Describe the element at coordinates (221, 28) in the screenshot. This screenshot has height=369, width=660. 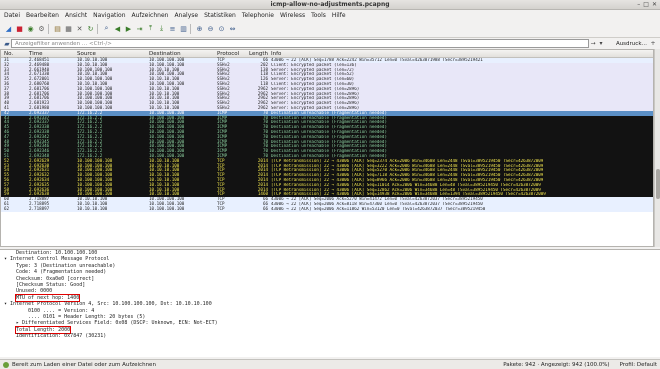
I see `zoom-normal-icon: ⊙` at that location.